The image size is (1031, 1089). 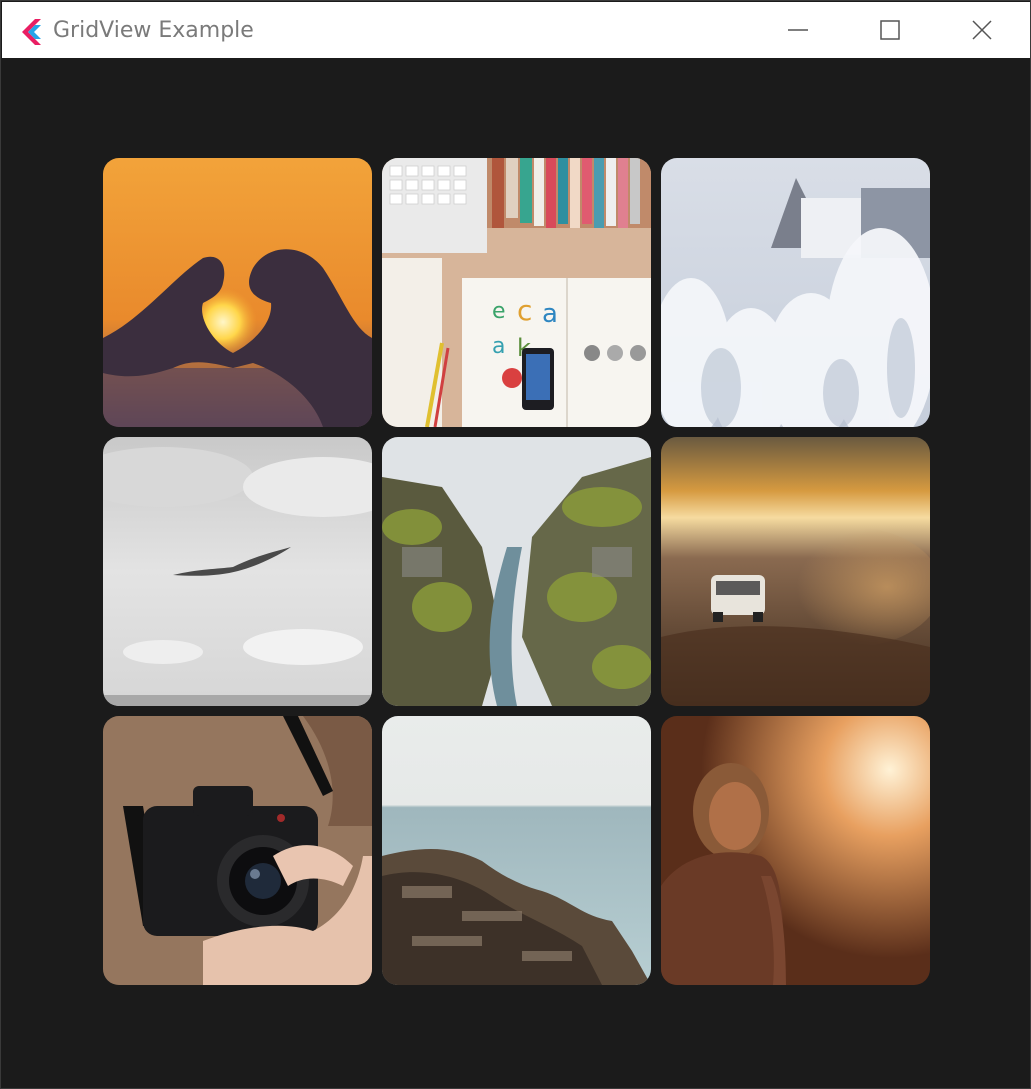 I want to click on photo-woman-sunset, so click(x=795, y=850).